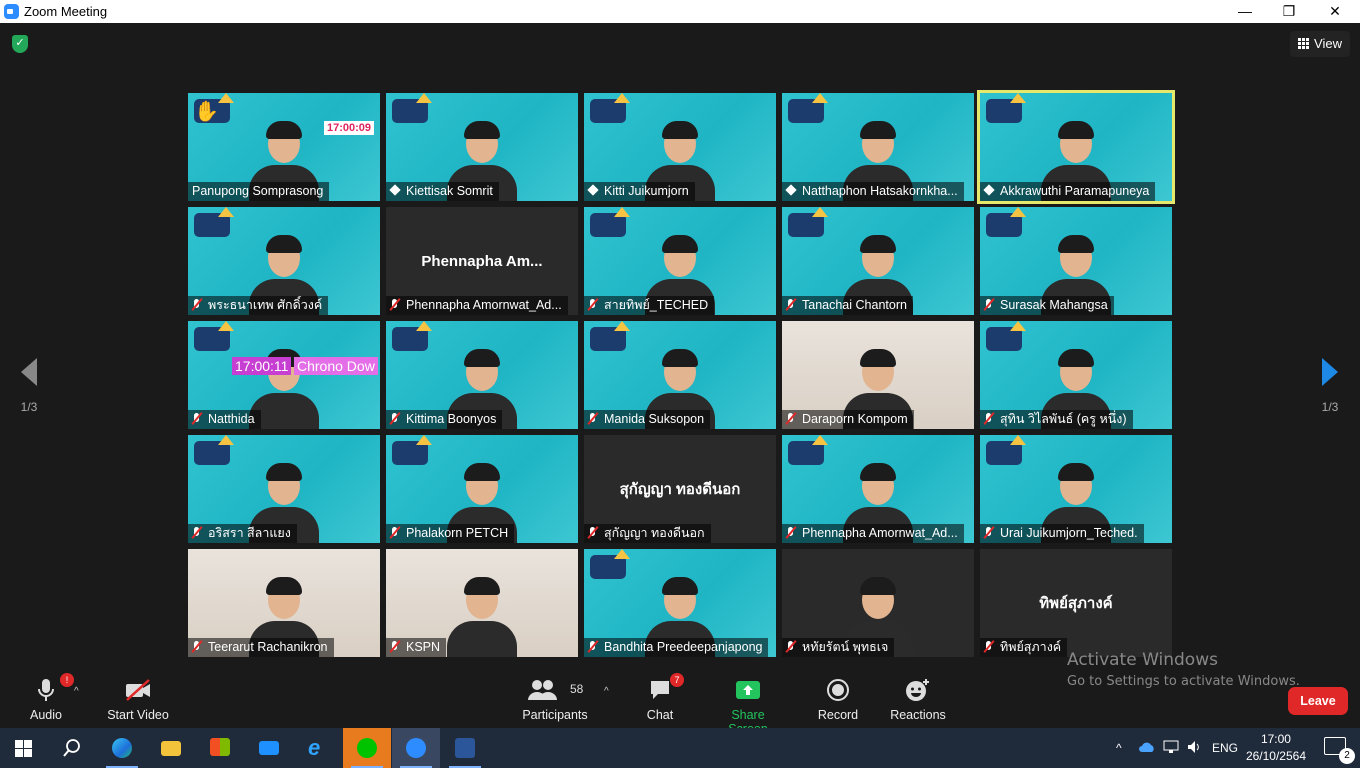 The height and width of the screenshot is (768, 1360). Describe the element at coordinates (318, 748) in the screenshot. I see `internet-explorer-icon: e` at that location.